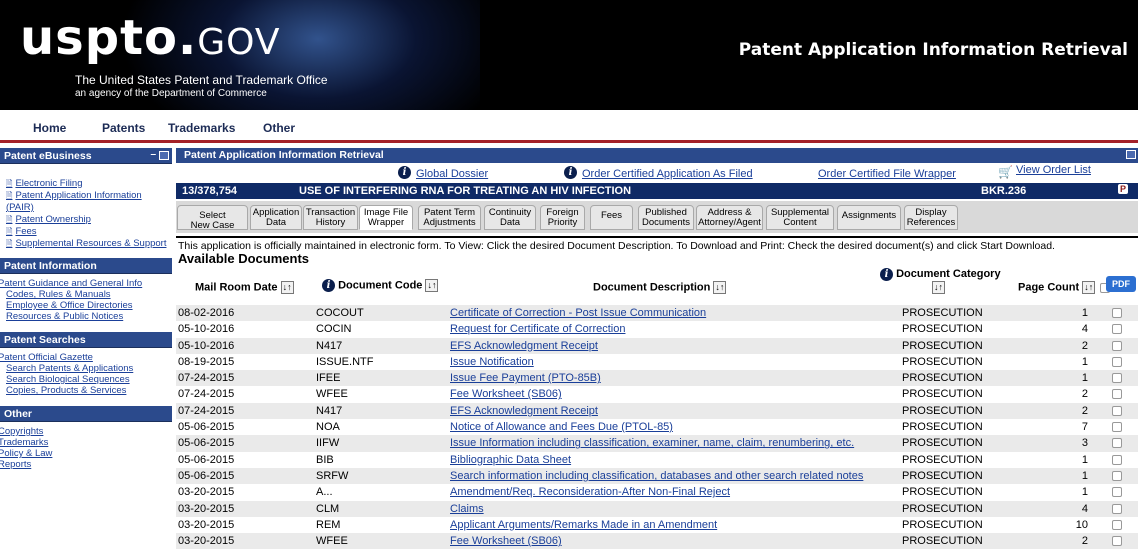  I want to click on sidebar-link: Codes, Rules & Manuals, so click(89, 294).